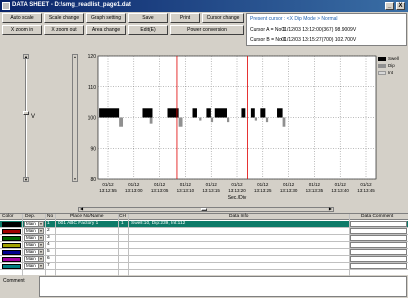 Image resolution: width=408 pixels, height=298 pixels. I want to click on x-tick-time: 13:13:40, so click(340, 190).